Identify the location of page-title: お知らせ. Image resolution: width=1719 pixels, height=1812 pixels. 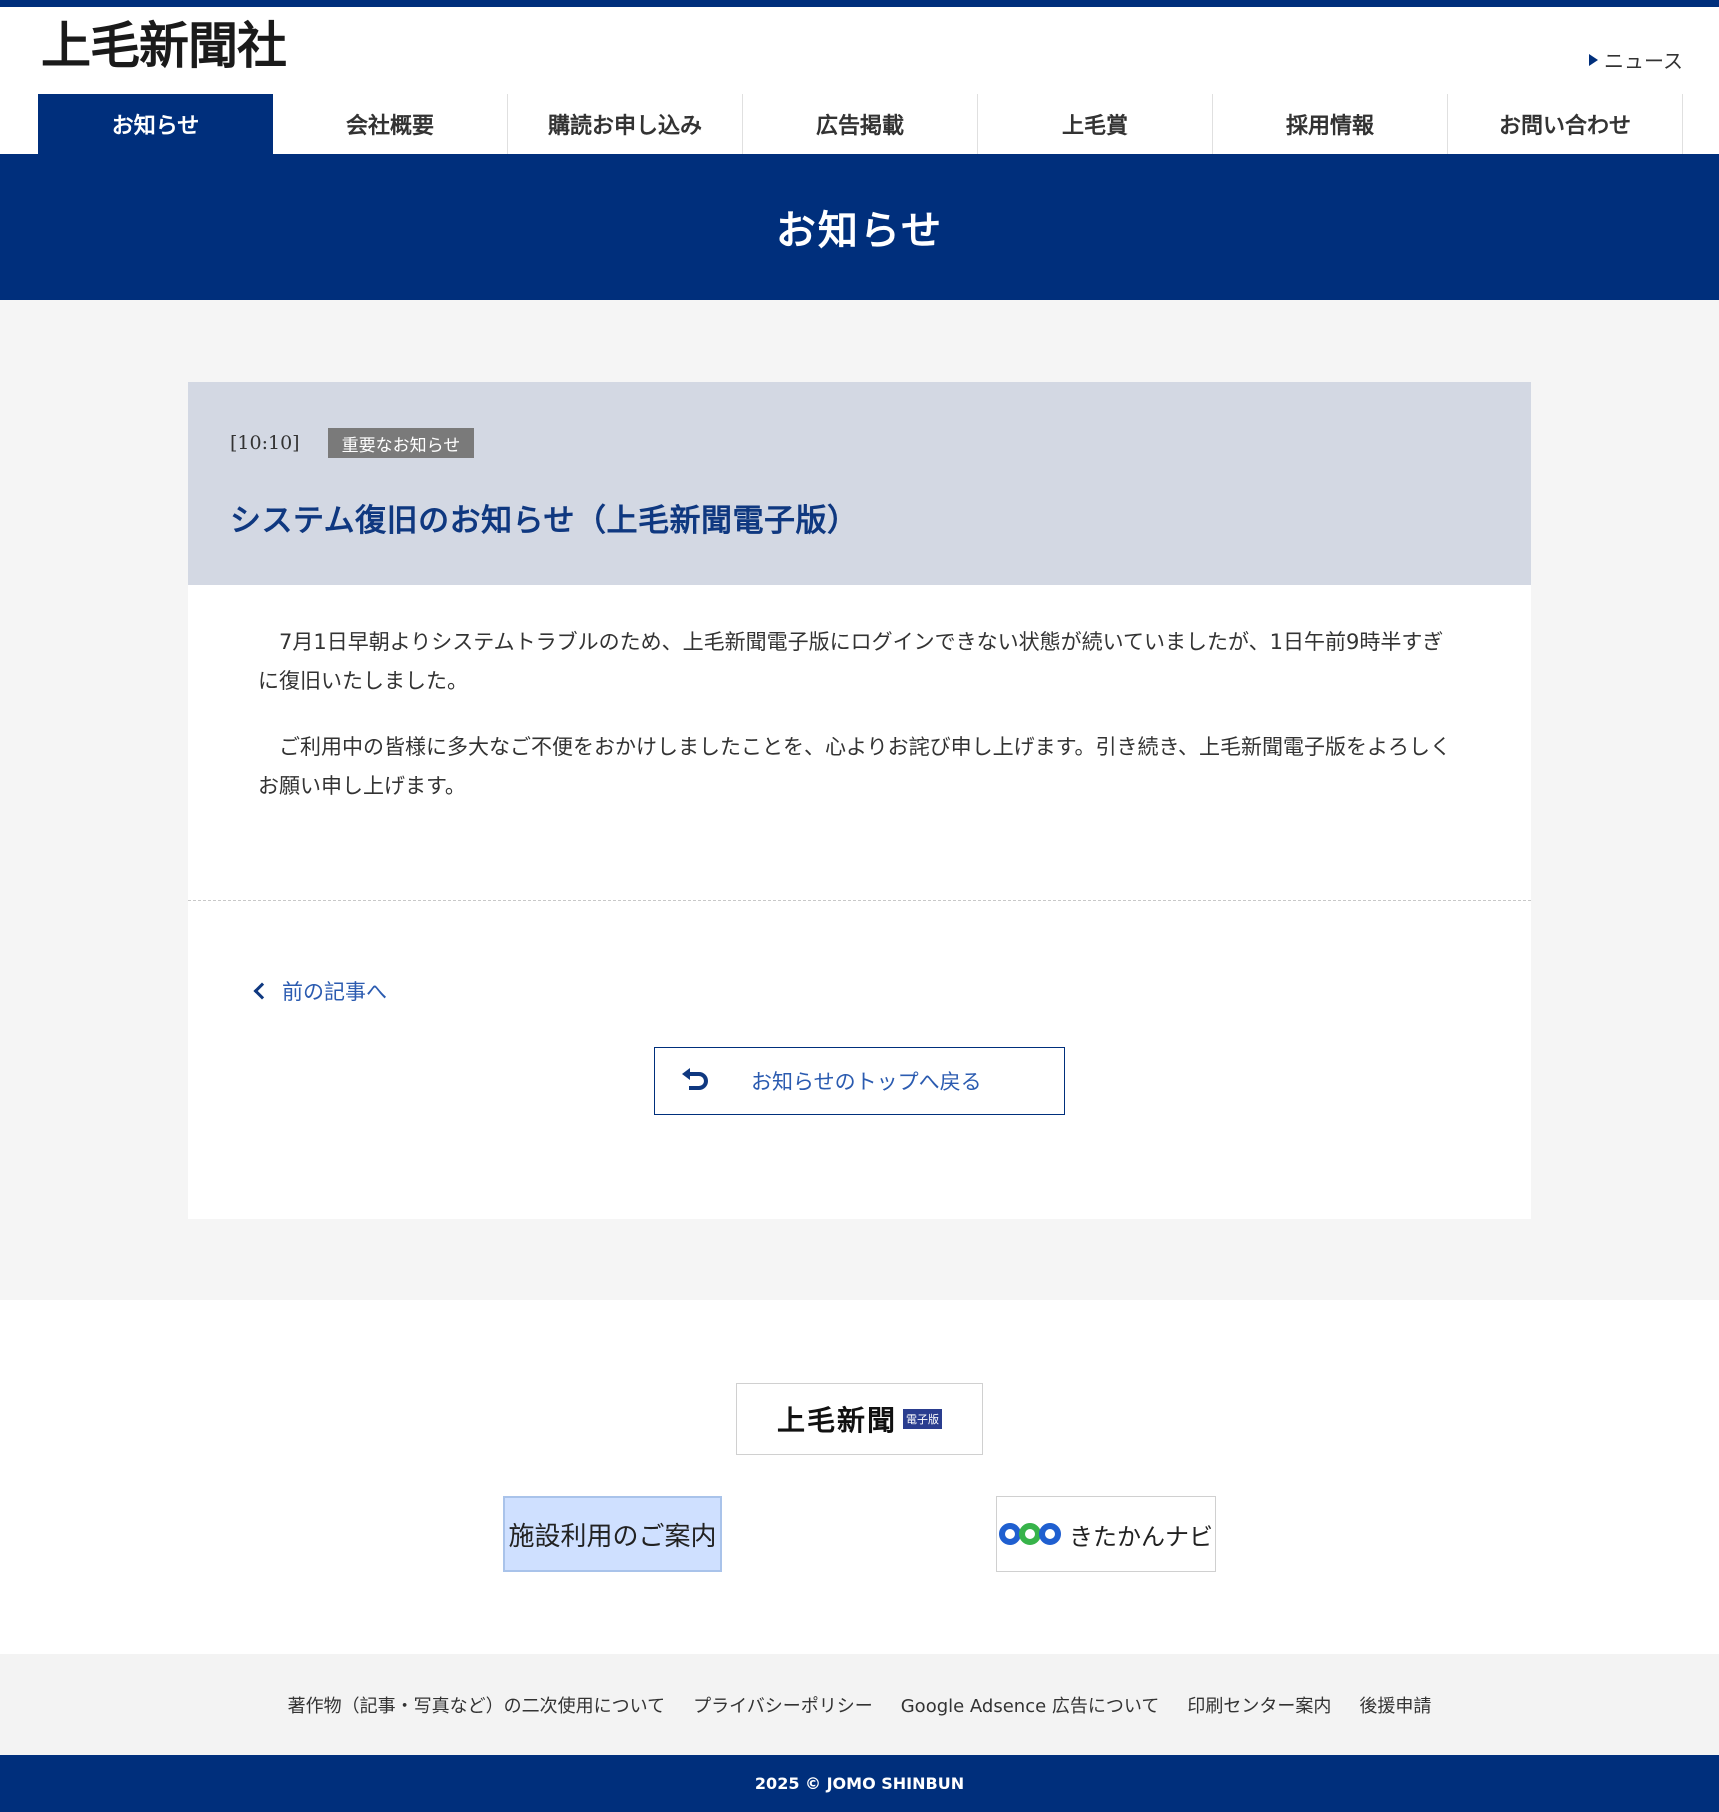
(859, 230).